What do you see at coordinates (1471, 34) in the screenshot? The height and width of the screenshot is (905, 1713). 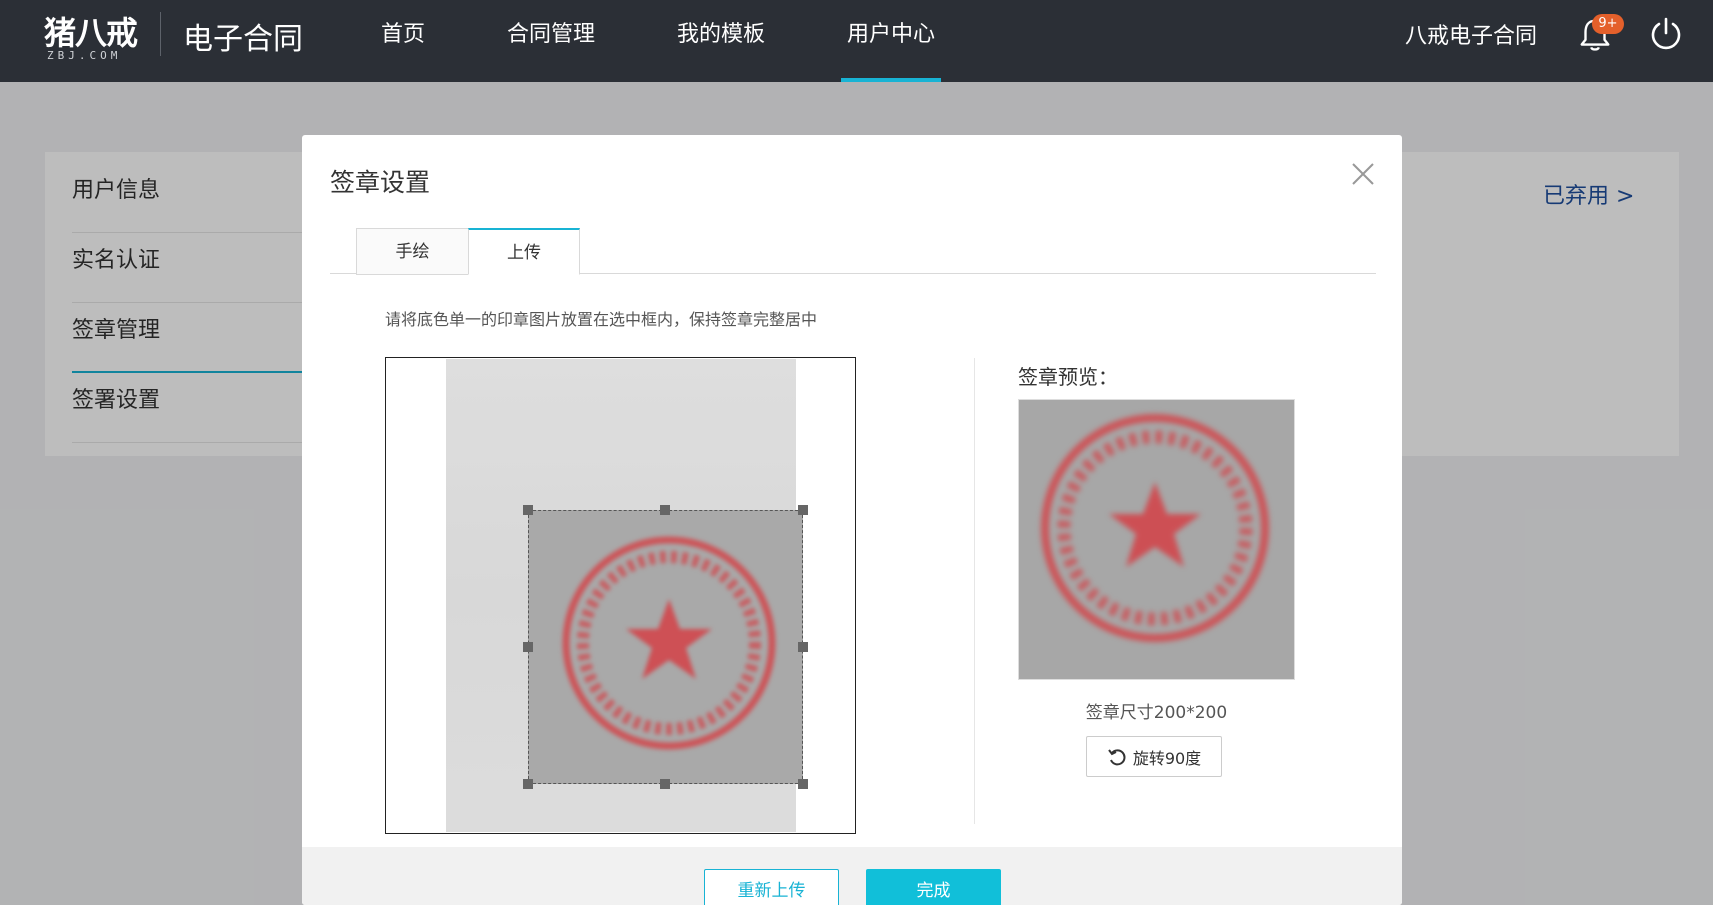 I see `user-name-link: 八戒电子合同` at bounding box center [1471, 34].